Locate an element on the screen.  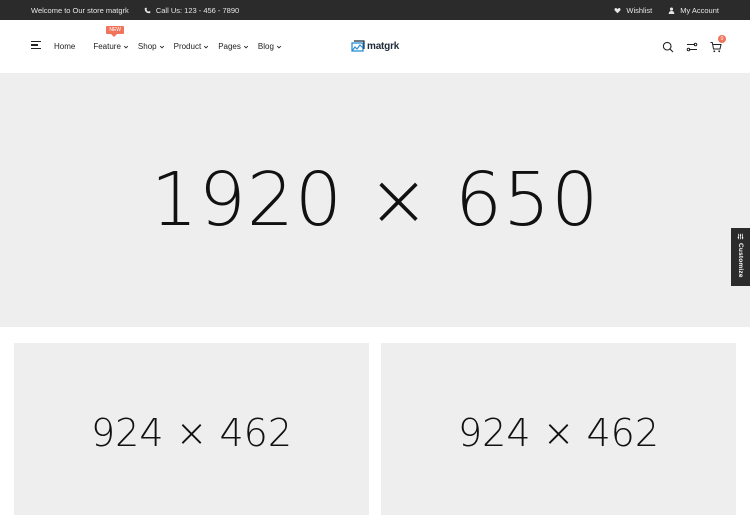
logo-icon is located at coordinates (358, 45).